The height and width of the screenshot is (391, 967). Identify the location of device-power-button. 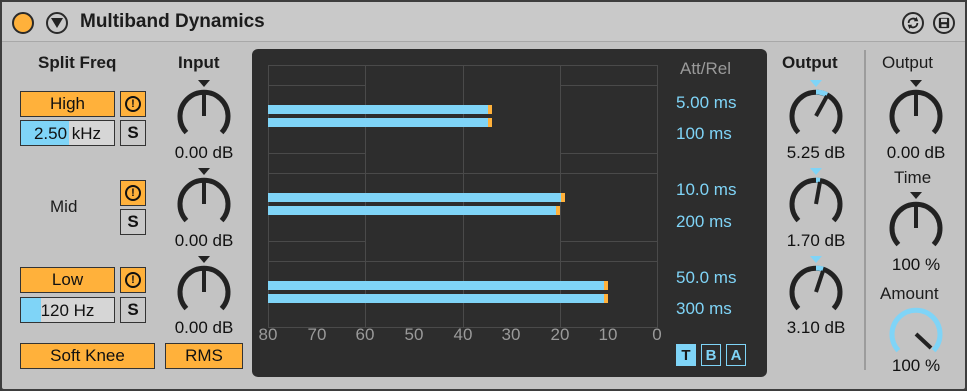
(23, 23).